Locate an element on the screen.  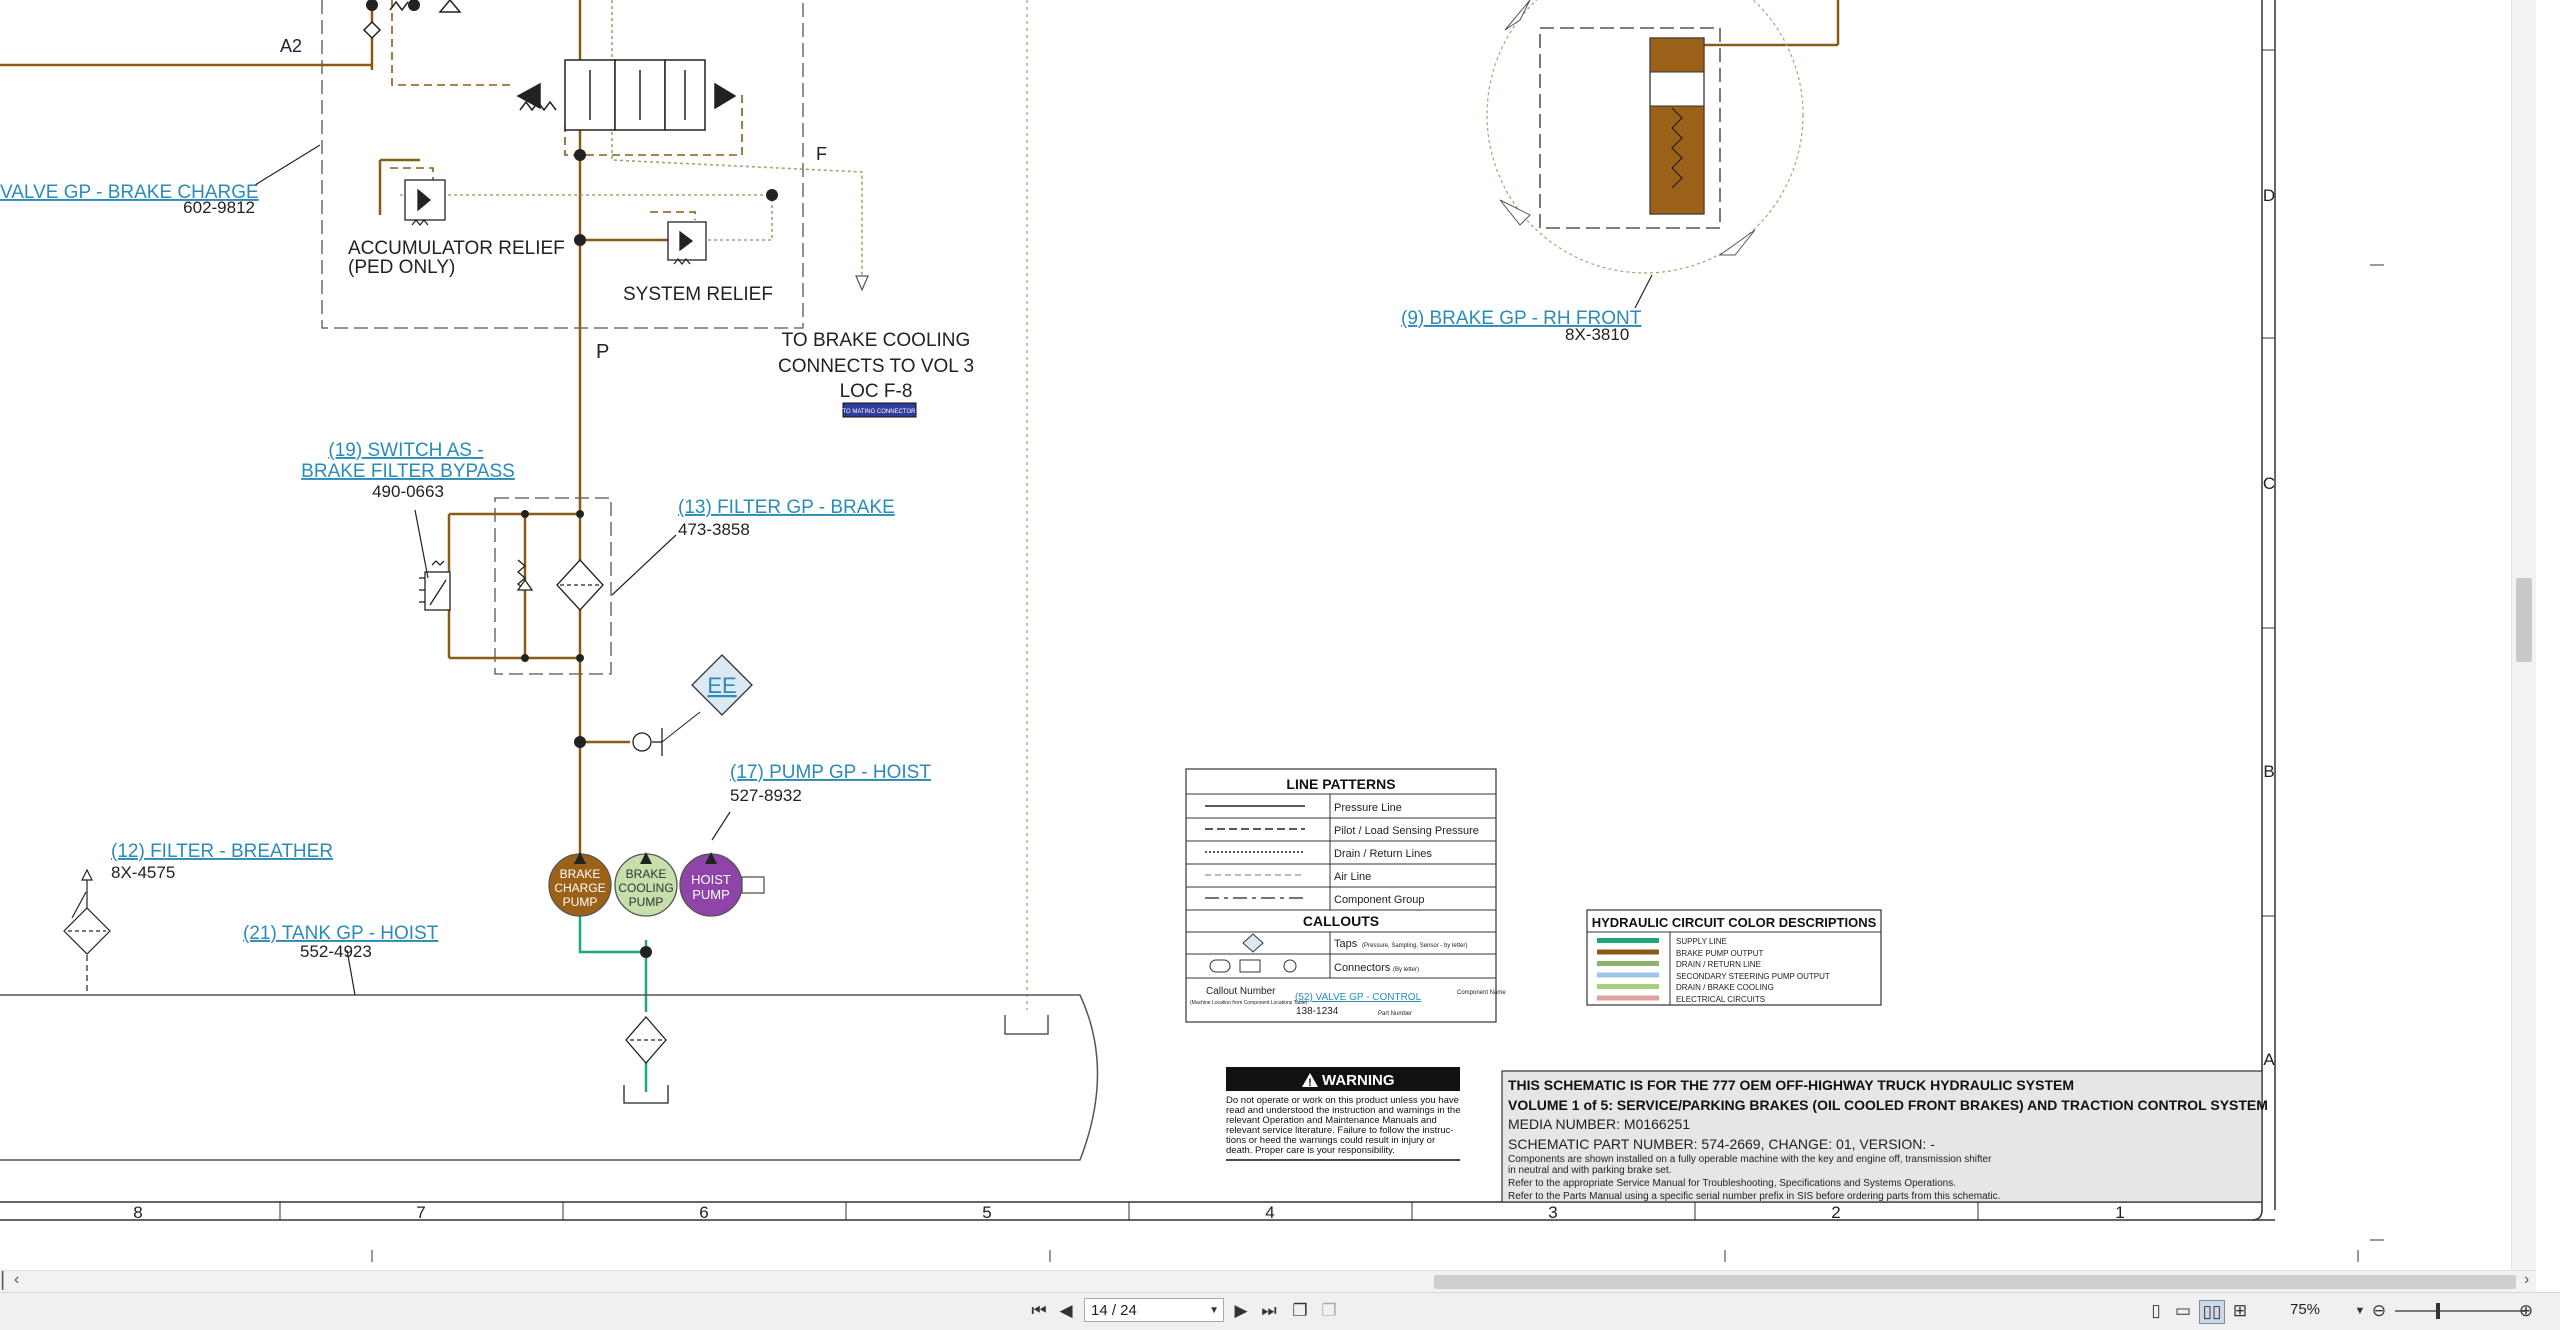
color-desc-title: HYDRAULIC CIRCUIT COLOR DESCRIPTIONS is located at coordinates (1734, 922).